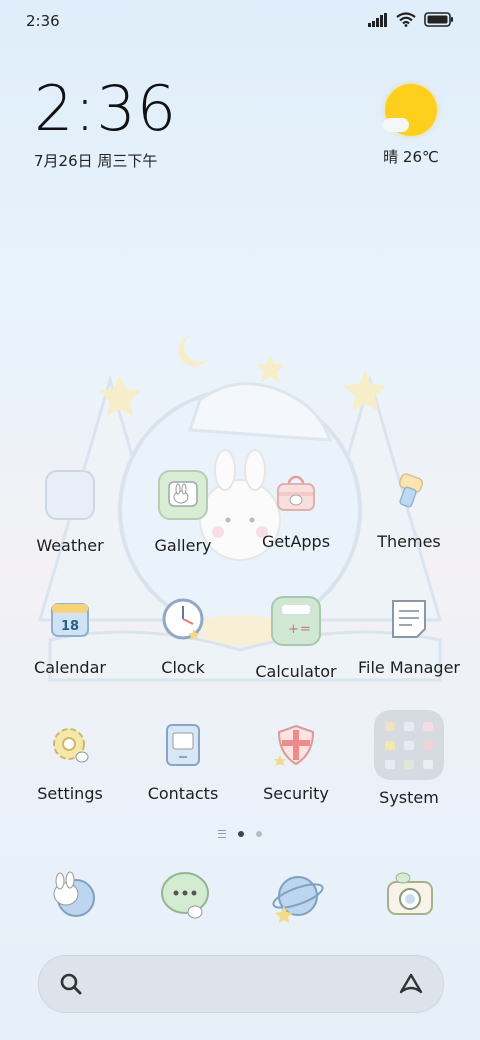  I want to click on widget-date: 7月26日 周三下午, so click(96, 161).